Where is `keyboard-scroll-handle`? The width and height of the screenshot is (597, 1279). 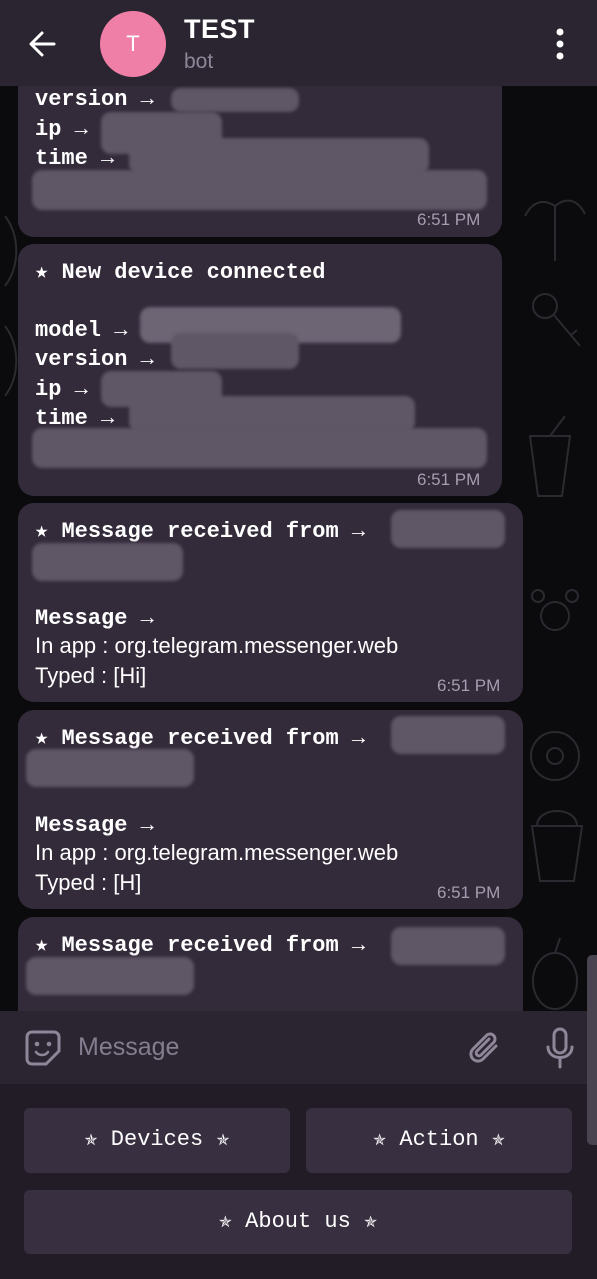
keyboard-scroll-handle is located at coordinates (592, 1050).